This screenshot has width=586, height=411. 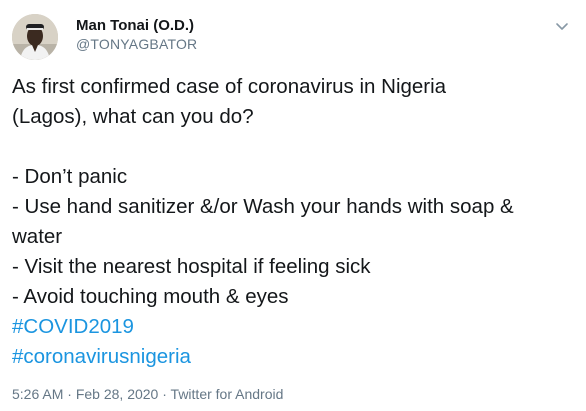 What do you see at coordinates (293, 34) in the screenshot?
I see `tweet-header: Man Tonai (O.D.) @TONYAGBATOR` at bounding box center [293, 34].